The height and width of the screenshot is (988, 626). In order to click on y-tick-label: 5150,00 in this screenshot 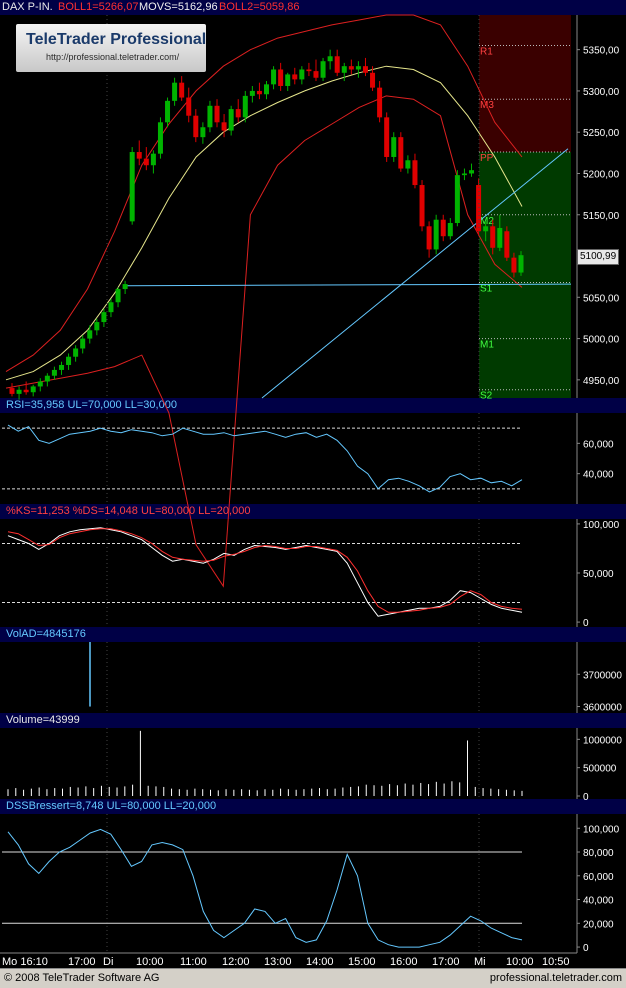, I will do `click(601, 216)`.